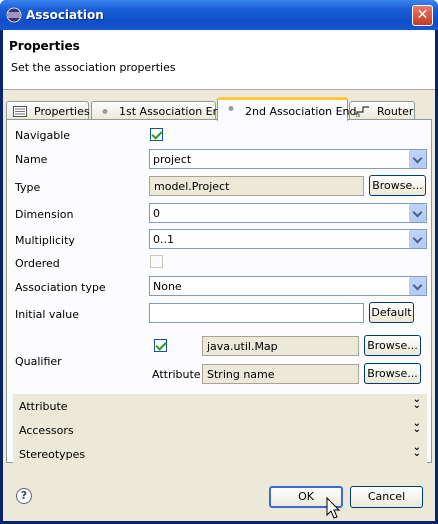 The height and width of the screenshot is (524, 438). What do you see at coordinates (38, 361) in the screenshot?
I see `qualifier-label: Qualifier` at bounding box center [38, 361].